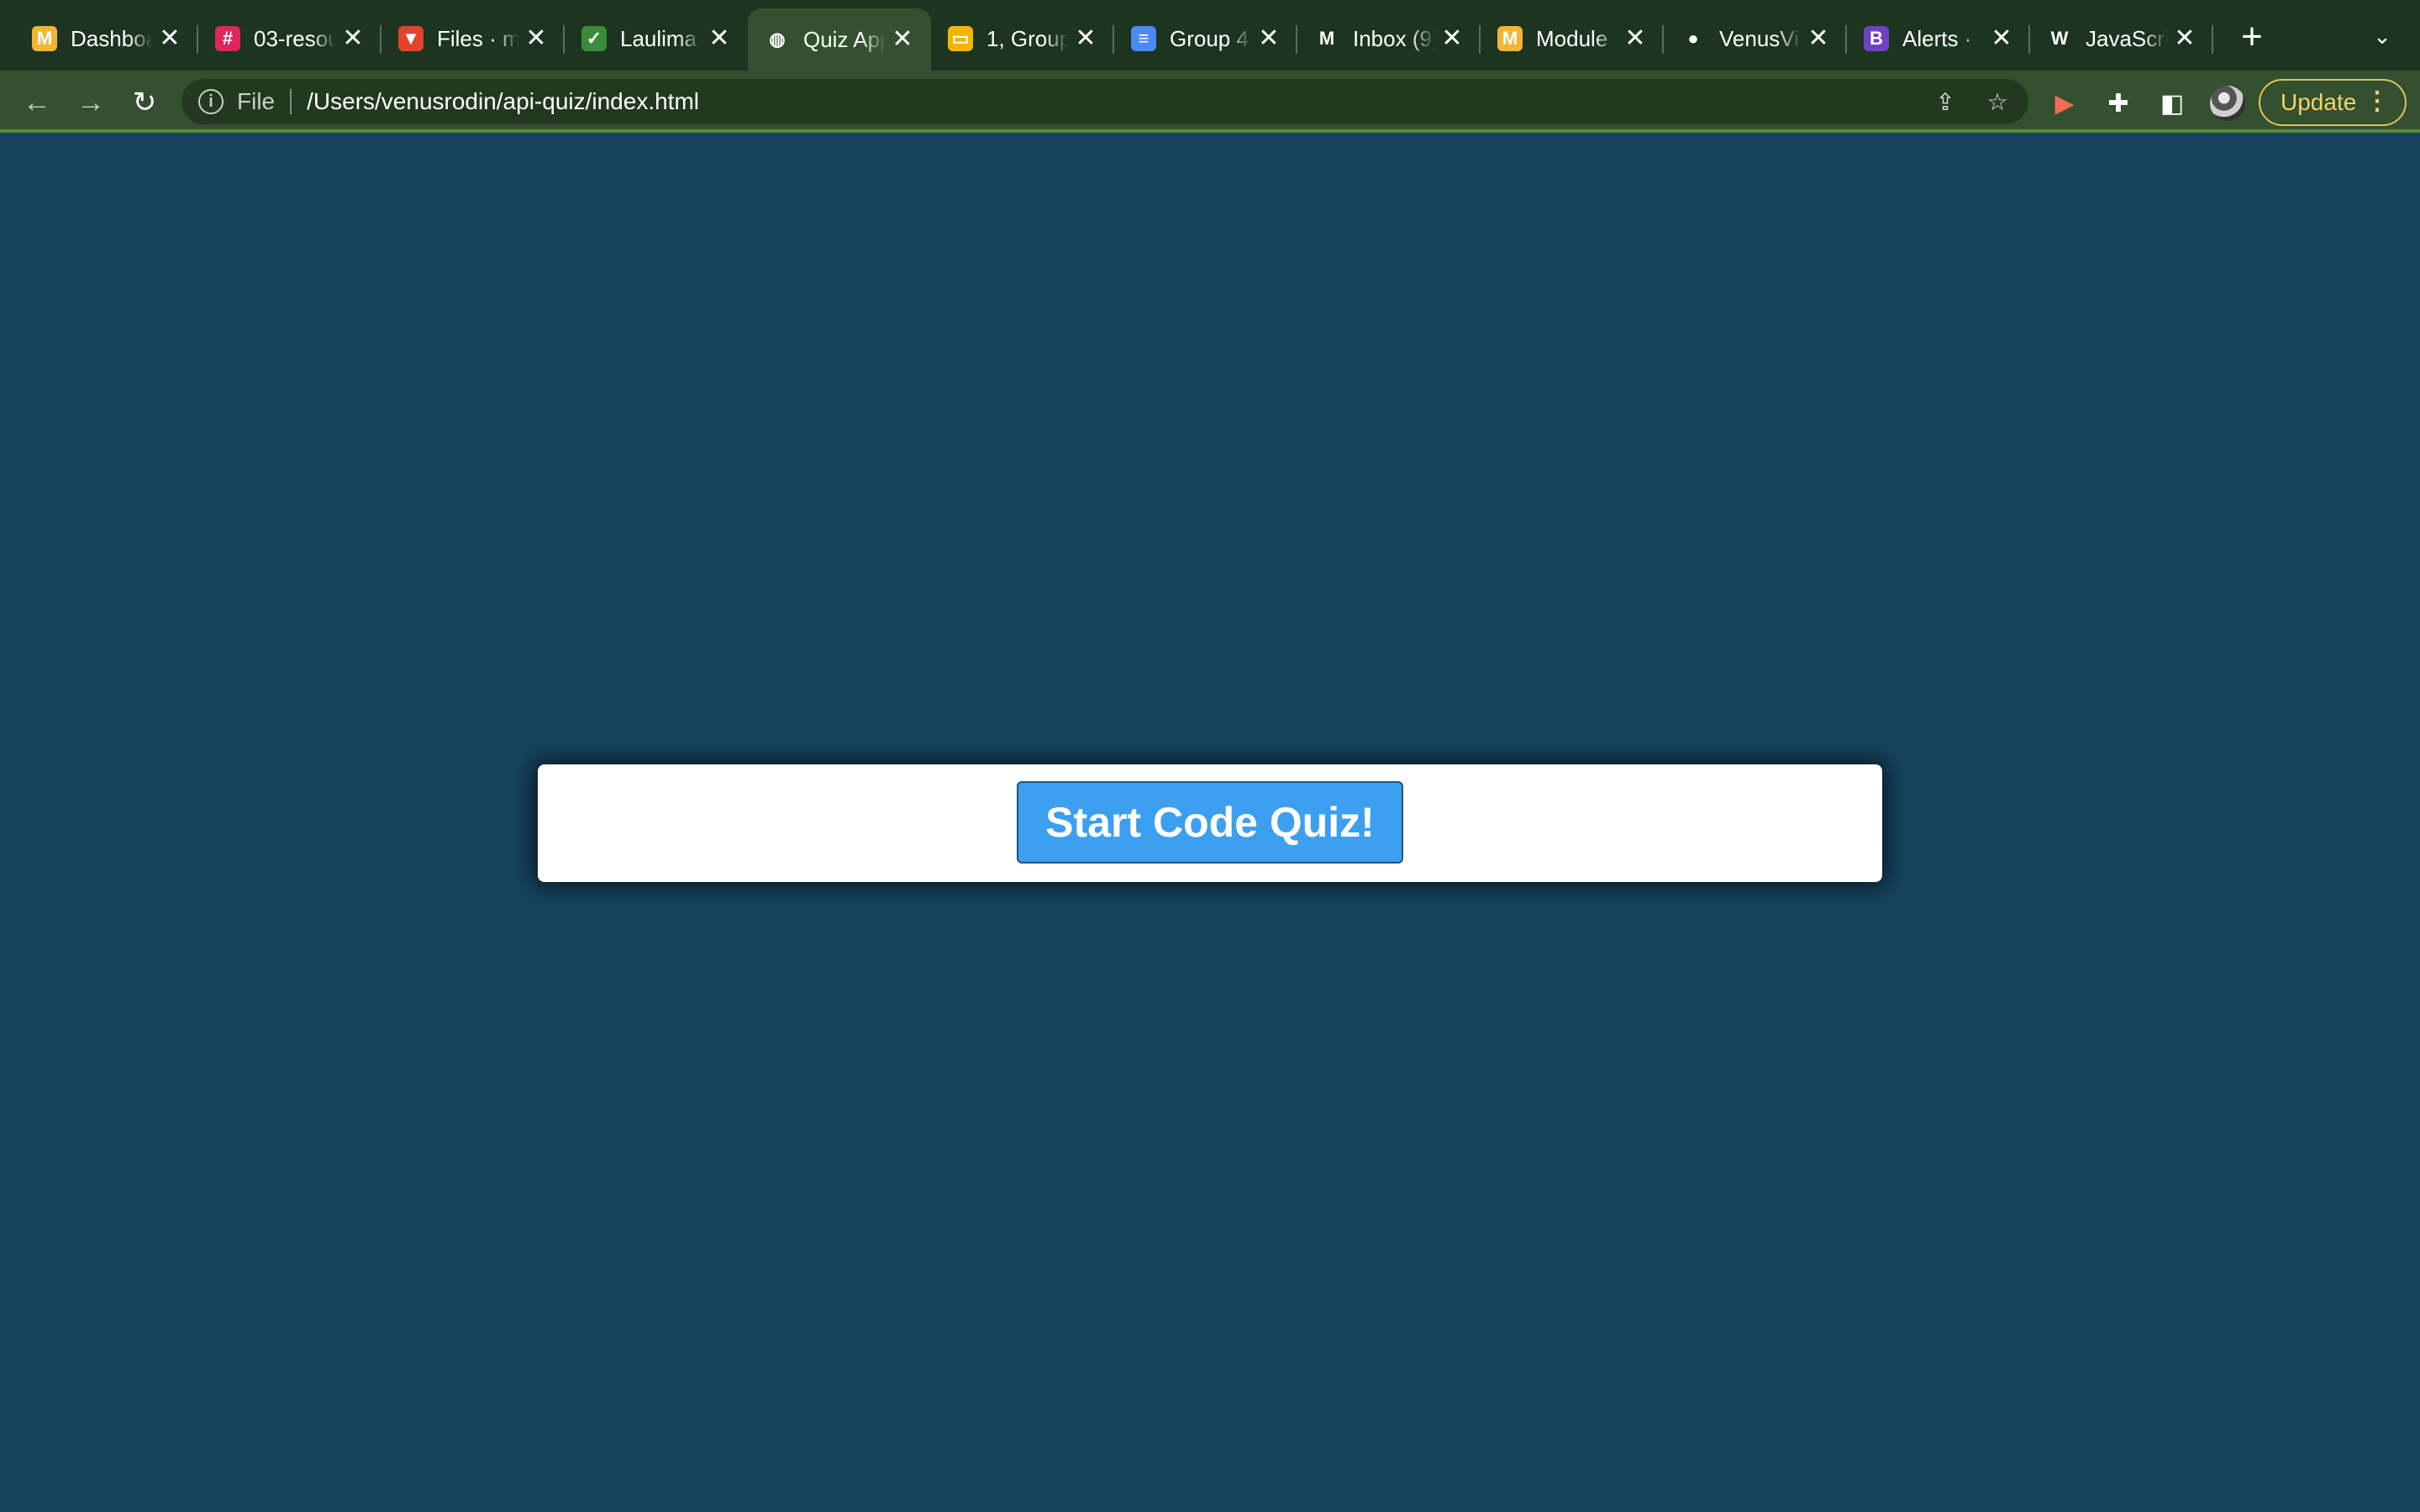 Image resolution: width=2420 pixels, height=1512 pixels. I want to click on browser-tab: M Dashboard✕, so click(107, 38).